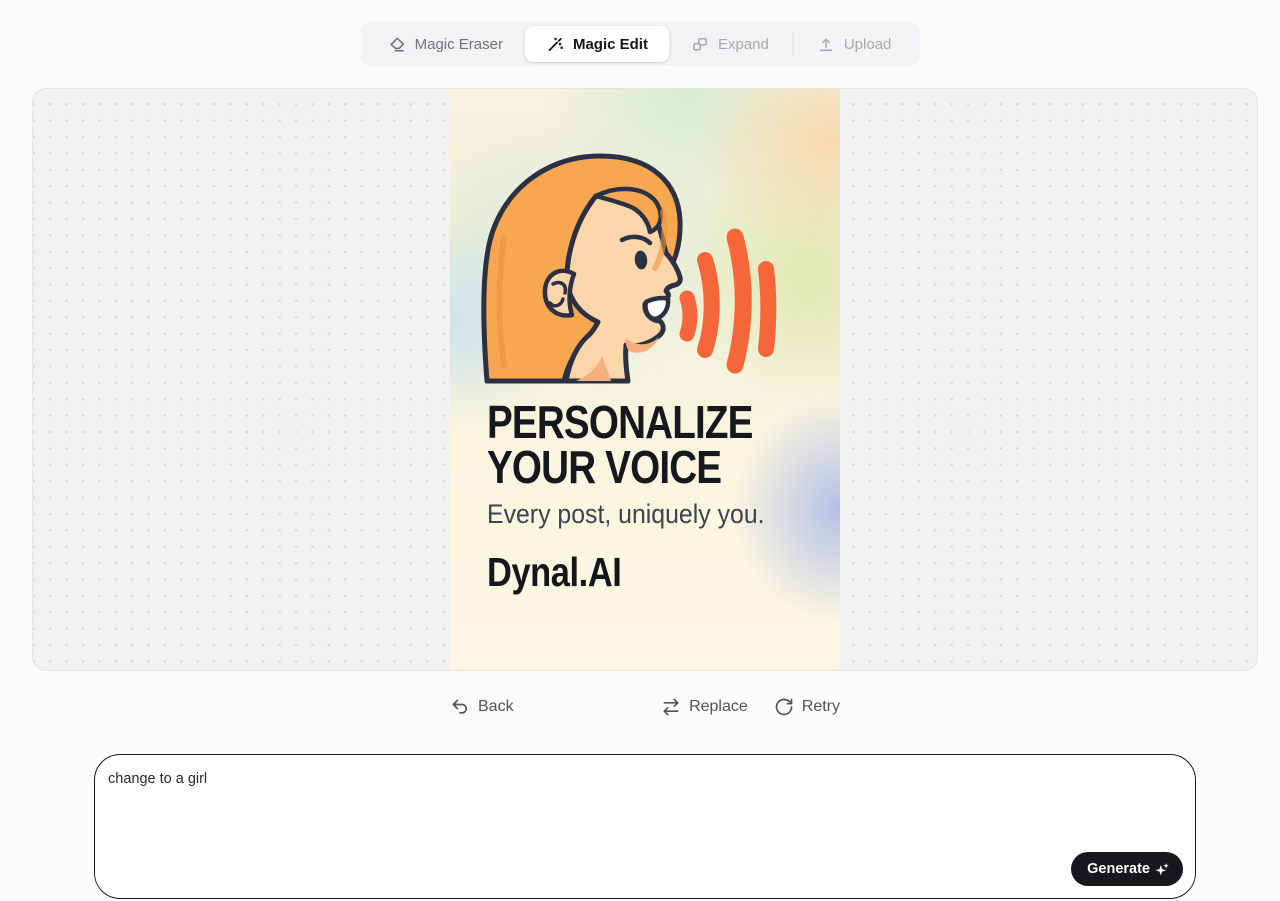  Describe the element at coordinates (555, 44) in the screenshot. I see `magic-wand-icon` at that location.